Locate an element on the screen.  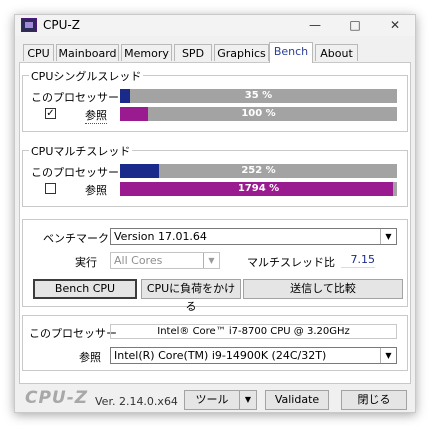
multi-this-processor-label: このプロセッサー is located at coordinates (75, 172).